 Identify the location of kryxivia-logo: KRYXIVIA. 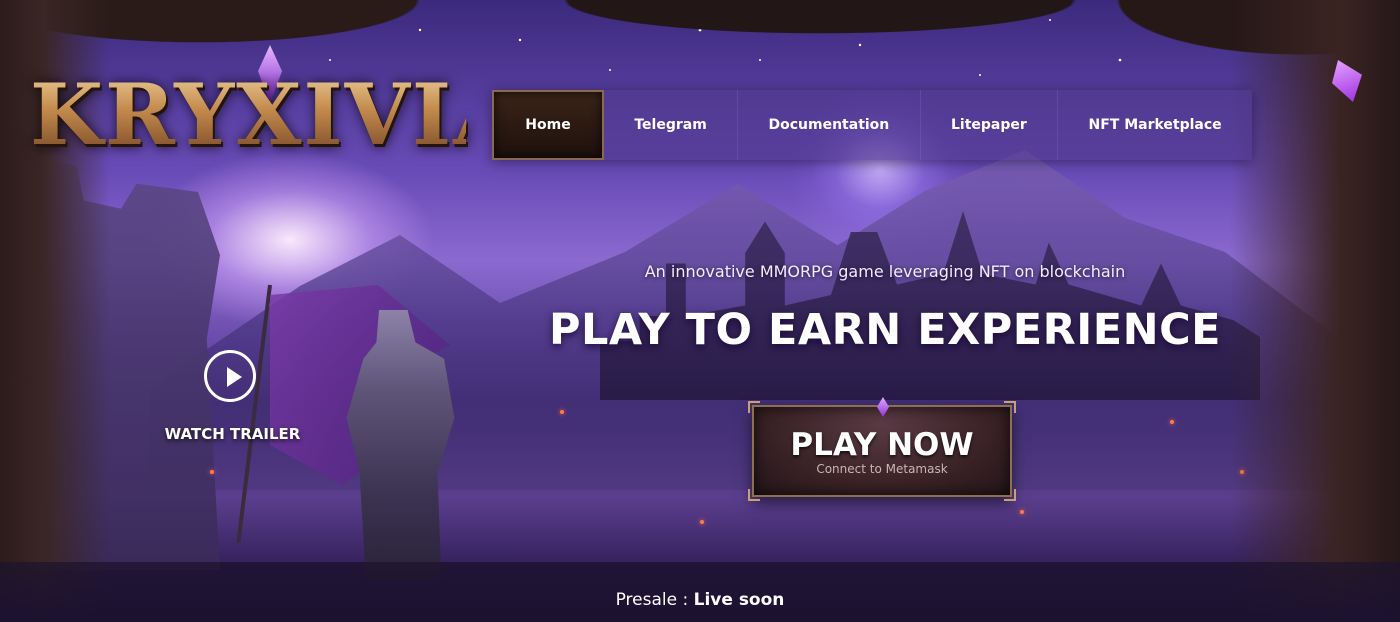
(275, 112).